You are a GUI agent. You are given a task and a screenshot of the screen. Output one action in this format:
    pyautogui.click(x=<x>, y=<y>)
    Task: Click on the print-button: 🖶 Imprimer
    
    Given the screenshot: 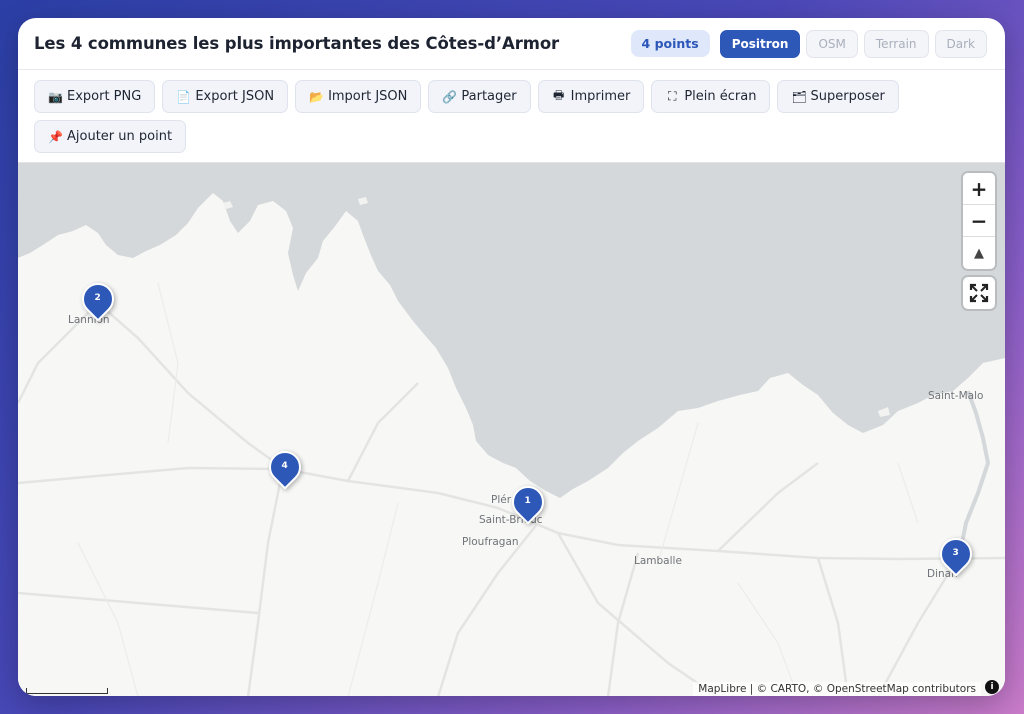 What is the action you would take?
    pyautogui.click(x=591, y=96)
    